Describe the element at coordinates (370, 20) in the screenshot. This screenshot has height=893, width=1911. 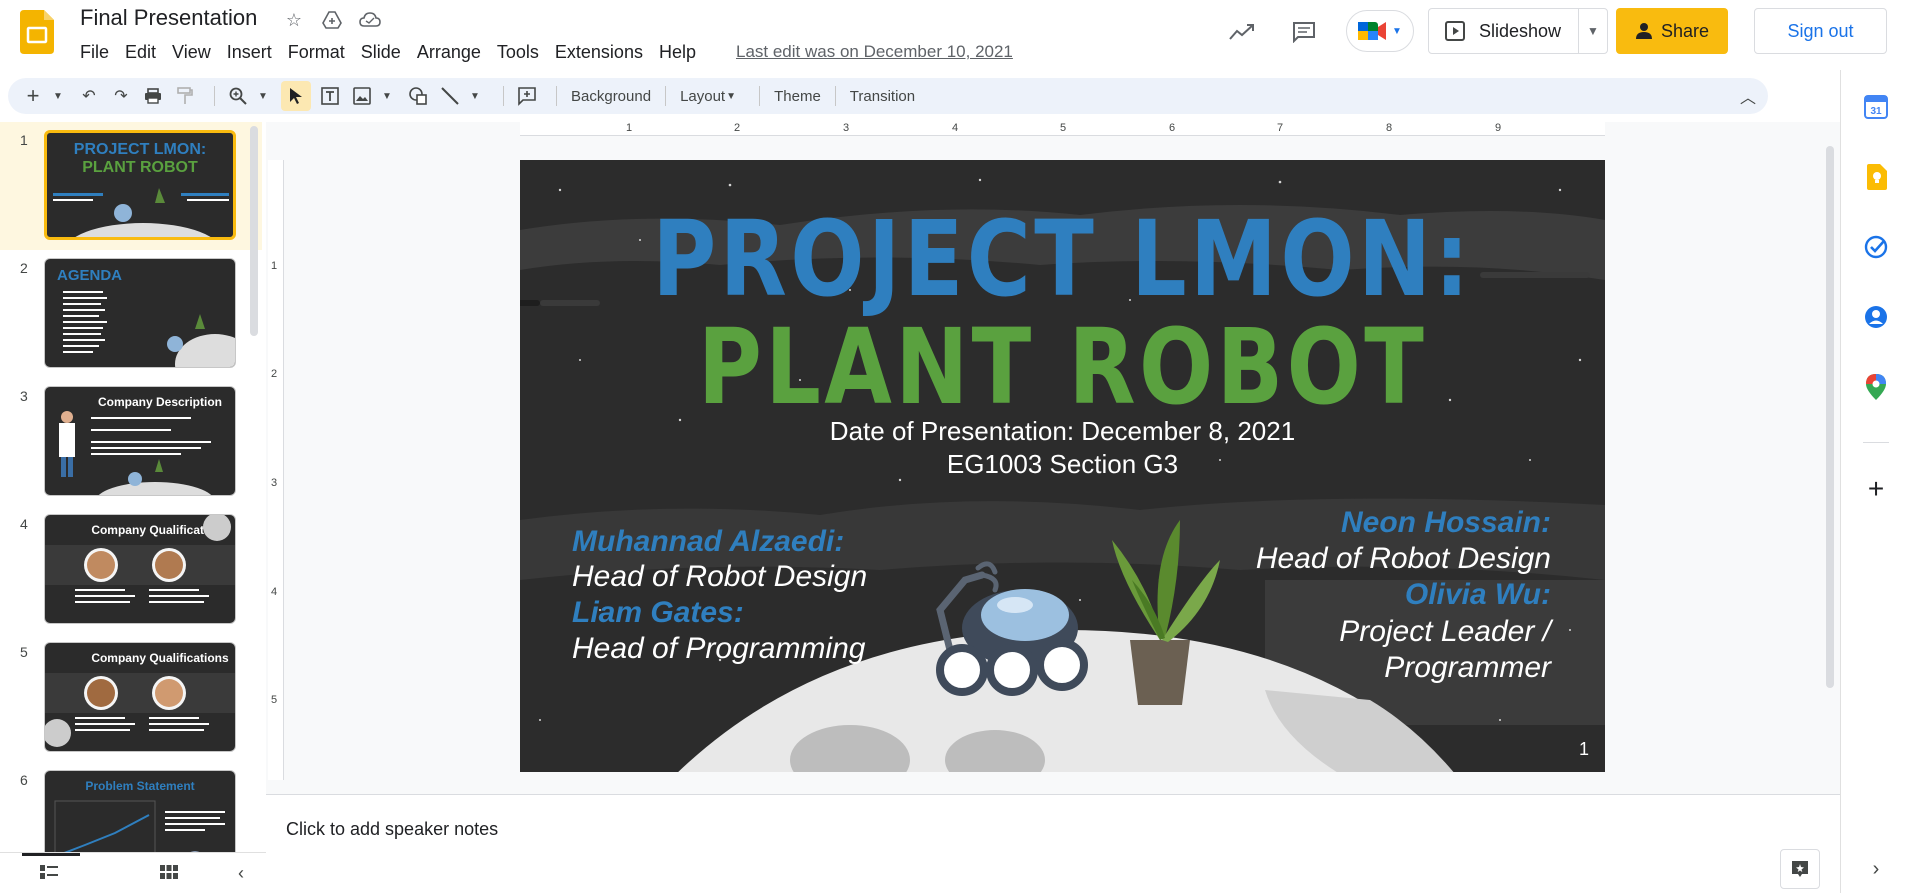
I see `cloud-saved-icon` at that location.